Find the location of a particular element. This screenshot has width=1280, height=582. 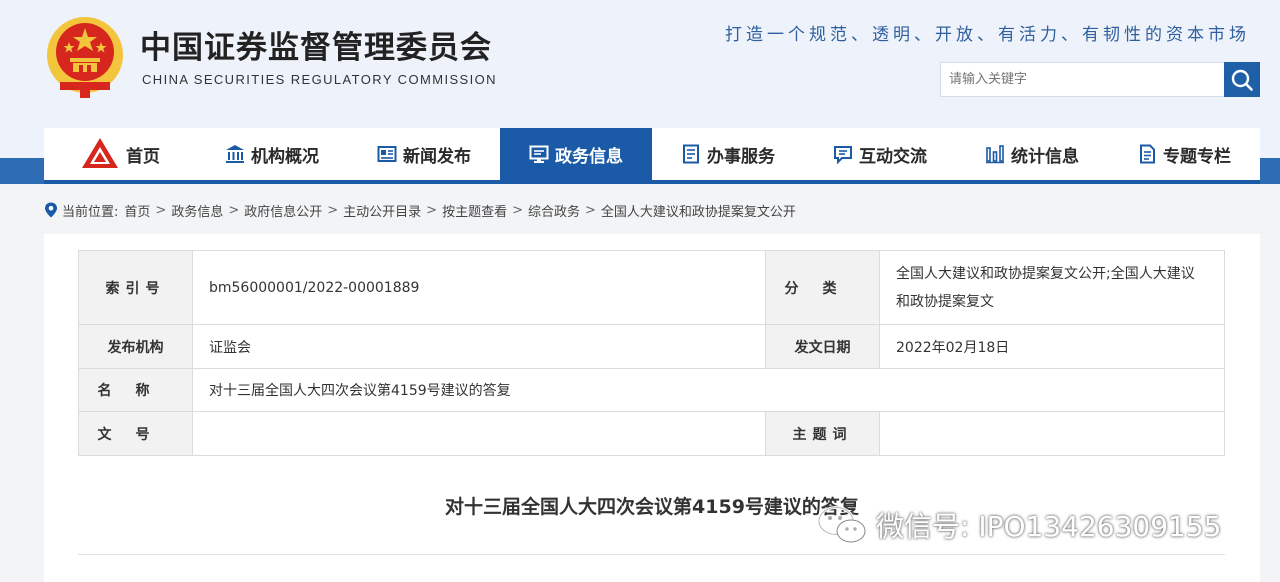

chat-icon is located at coordinates (843, 155).